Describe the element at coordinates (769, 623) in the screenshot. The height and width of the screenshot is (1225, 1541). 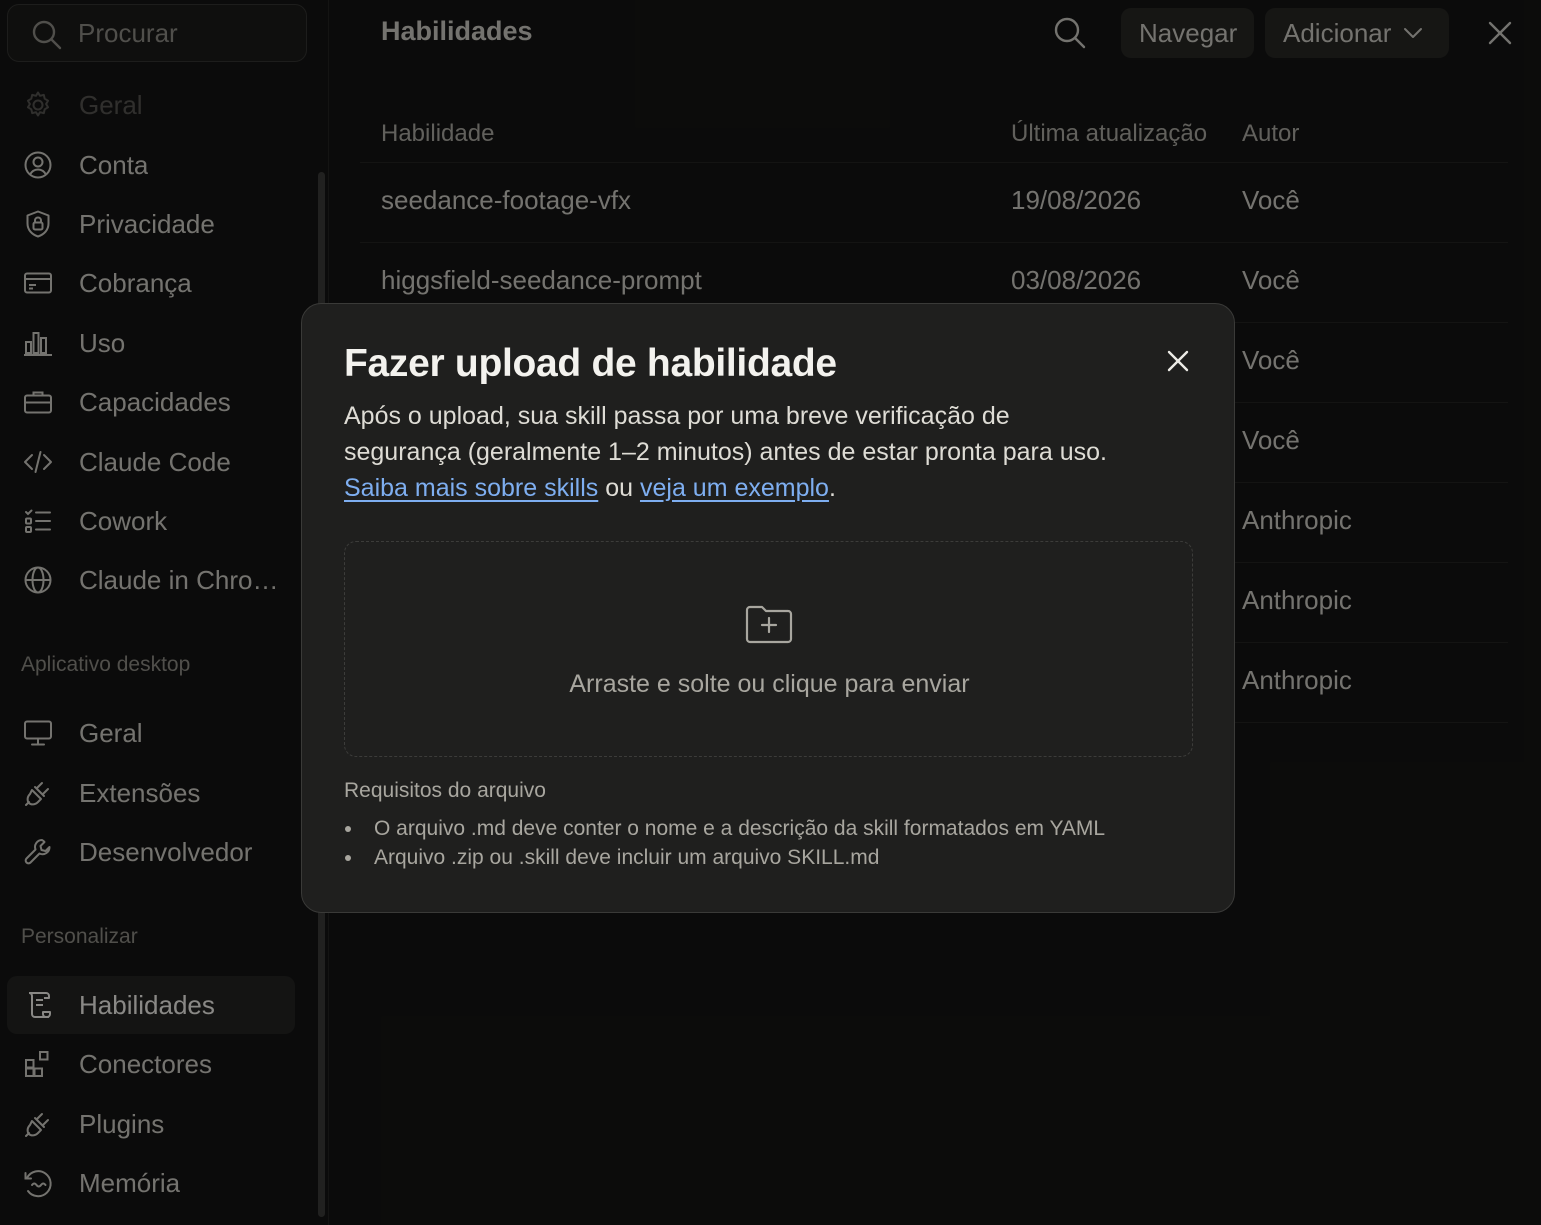
I see `folder-plus-icon` at that location.